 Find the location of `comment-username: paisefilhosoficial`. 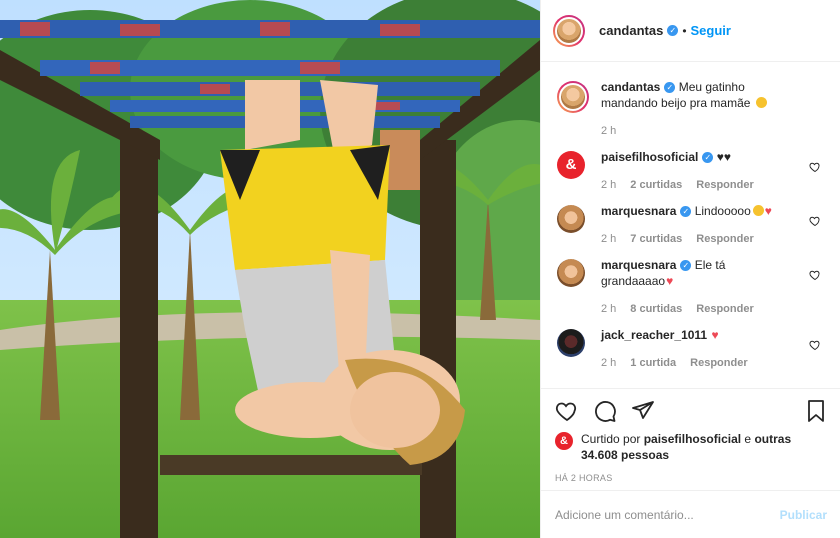

comment-username: paisefilhosoficial is located at coordinates (649, 157).